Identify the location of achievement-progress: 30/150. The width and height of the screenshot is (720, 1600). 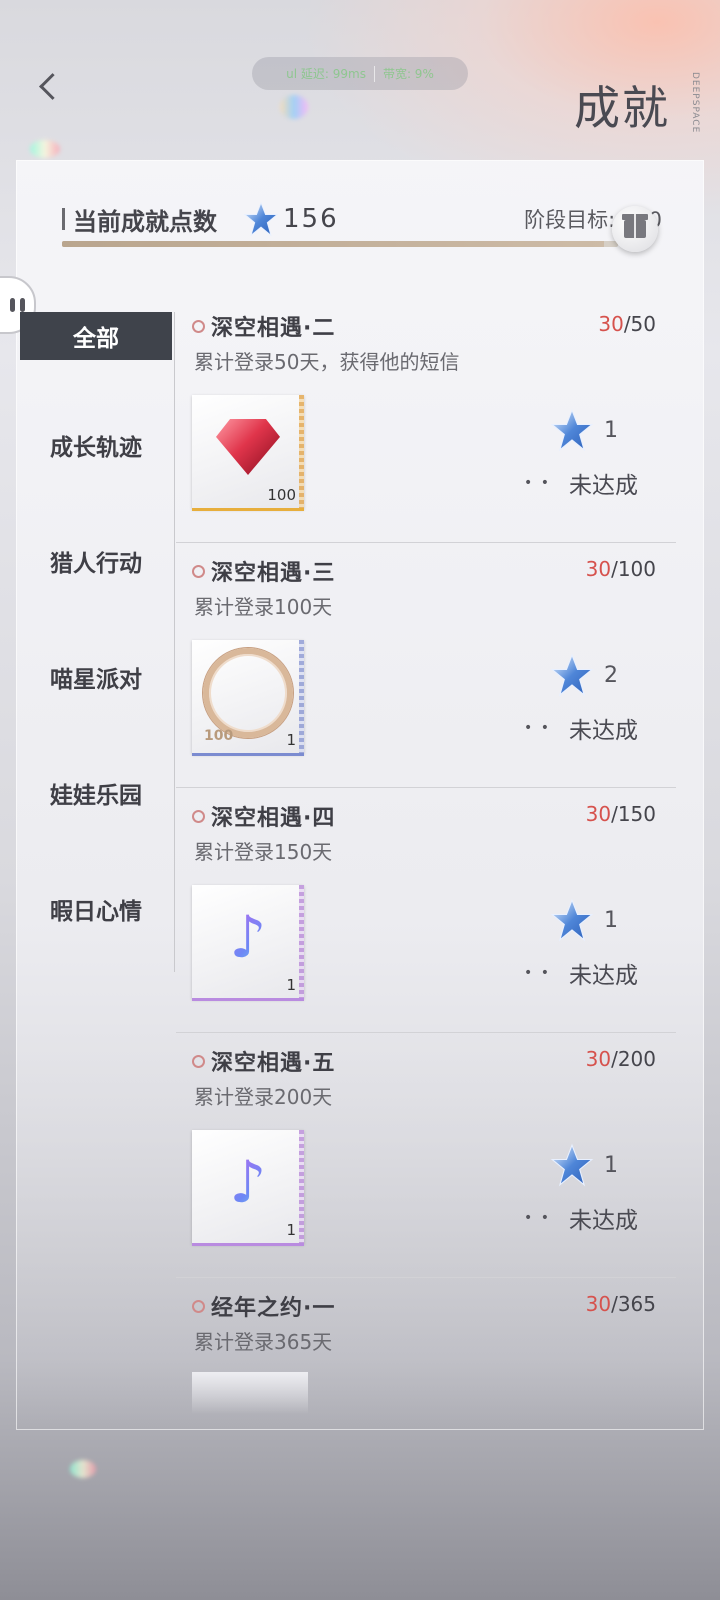
(621, 814).